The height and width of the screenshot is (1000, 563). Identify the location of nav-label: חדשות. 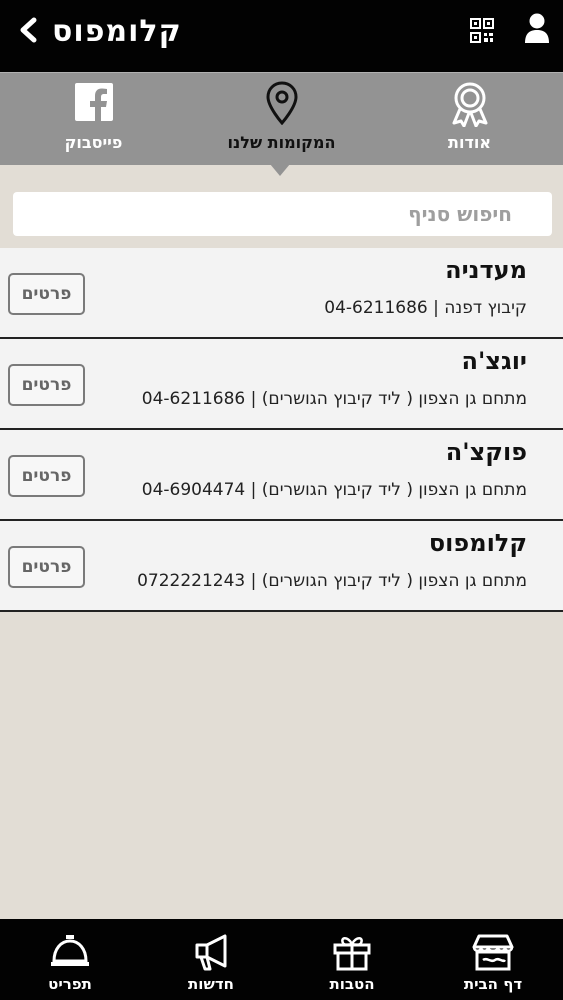
(211, 984).